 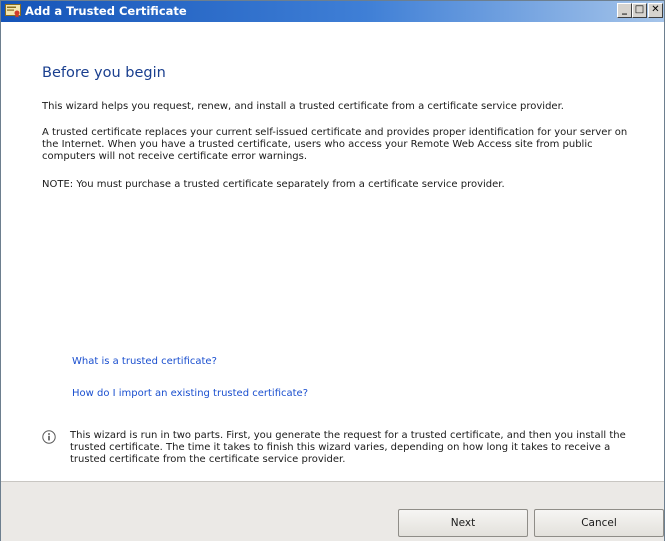 I want to click on cancel-button: Cancel, so click(x=599, y=523).